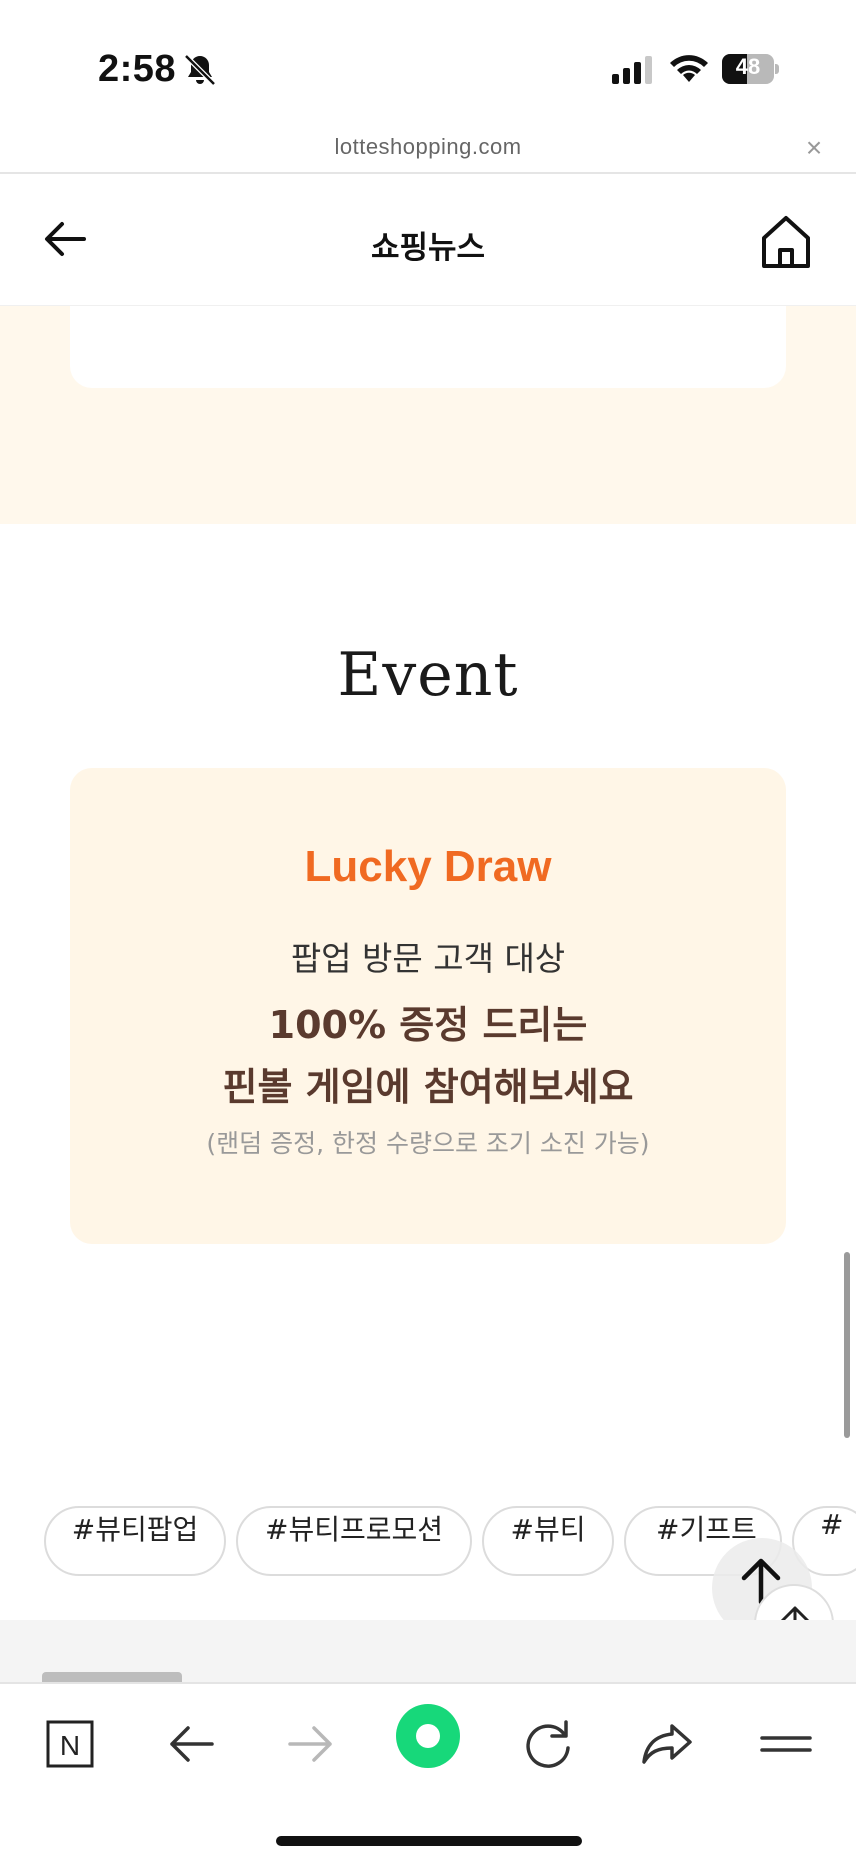 The height and width of the screenshot is (1861, 856). I want to click on tag-chip: #뷰티프로모션, so click(354, 1541).